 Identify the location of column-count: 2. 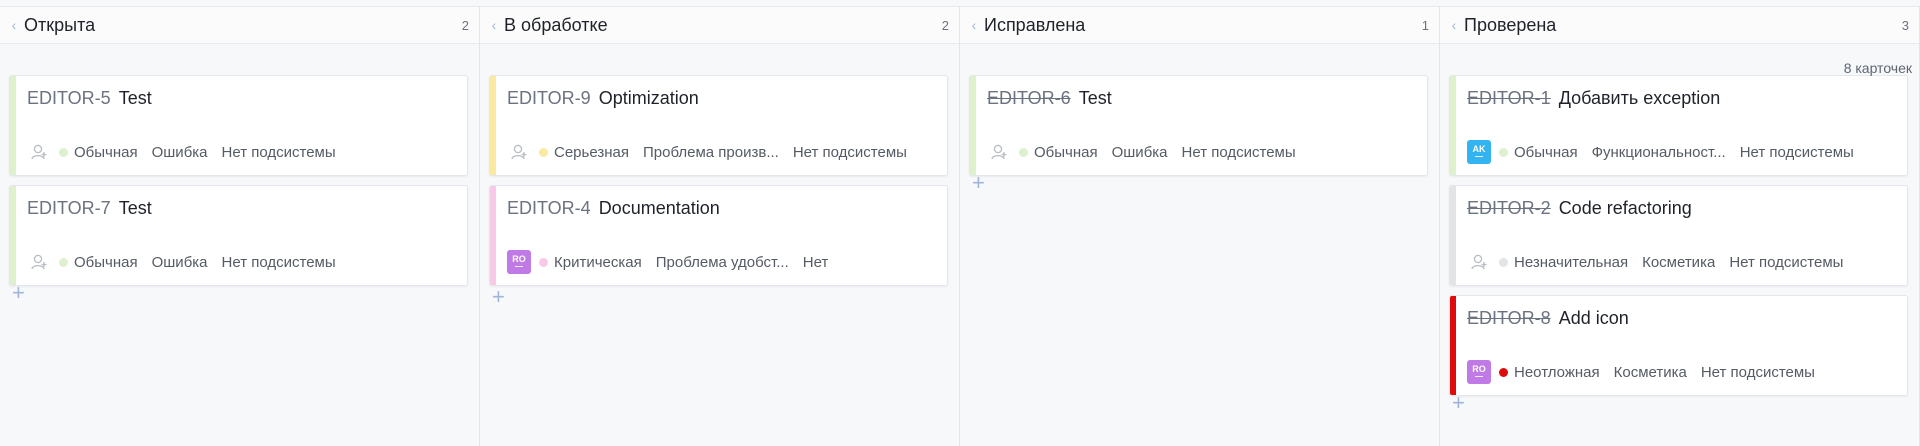
(465, 25).